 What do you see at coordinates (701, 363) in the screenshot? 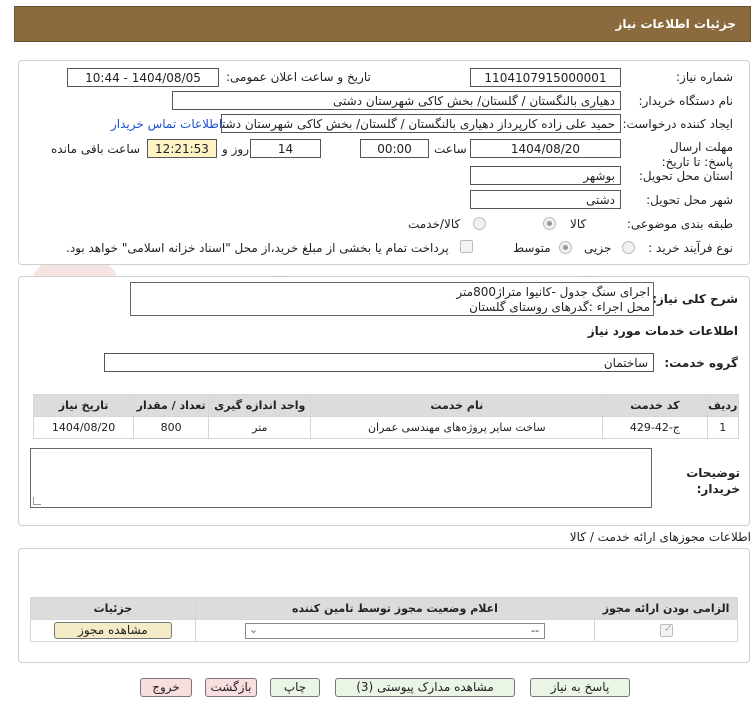
I see `service-group-label: گروه خدمت:` at bounding box center [701, 363].